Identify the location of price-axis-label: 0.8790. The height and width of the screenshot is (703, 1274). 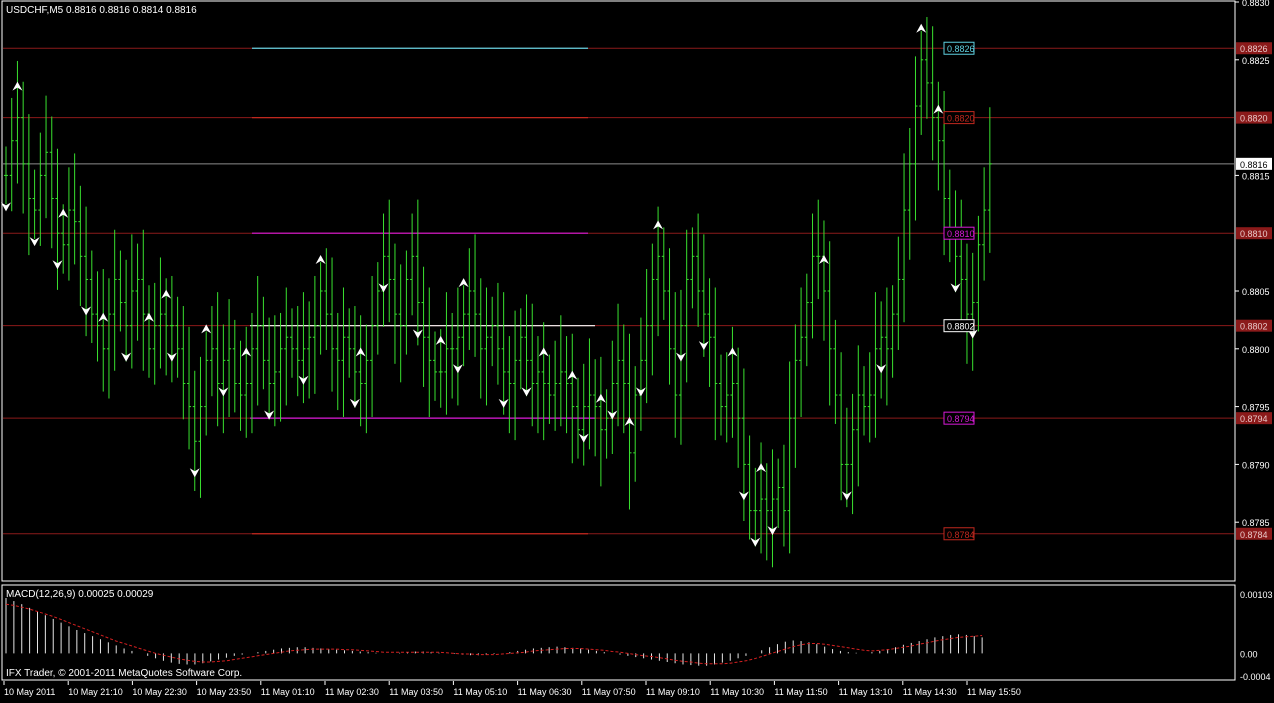
(1256, 465).